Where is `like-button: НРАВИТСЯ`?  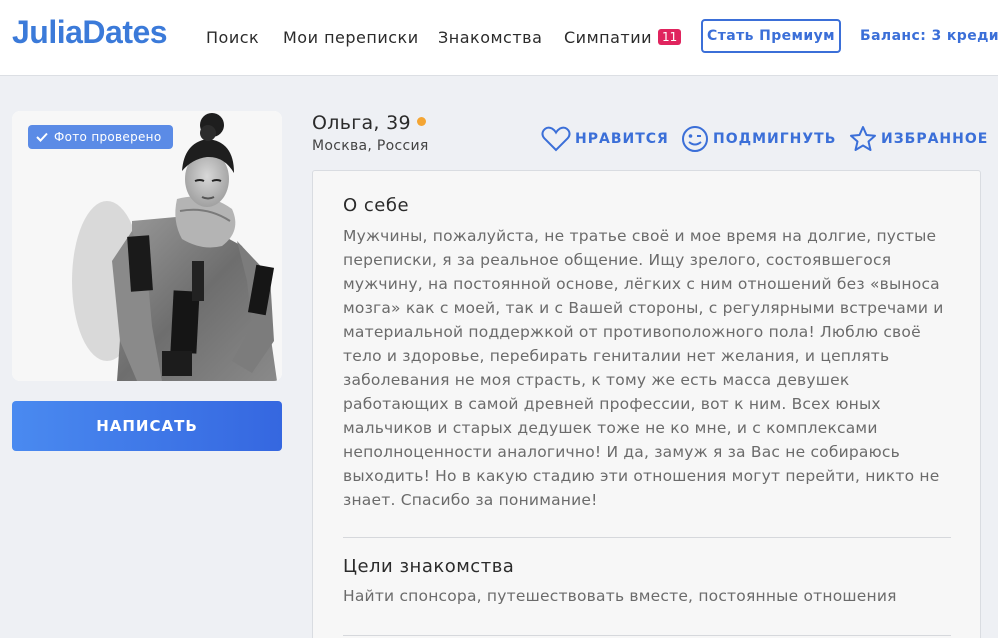 like-button: НРАВИТСЯ is located at coordinates (605, 139).